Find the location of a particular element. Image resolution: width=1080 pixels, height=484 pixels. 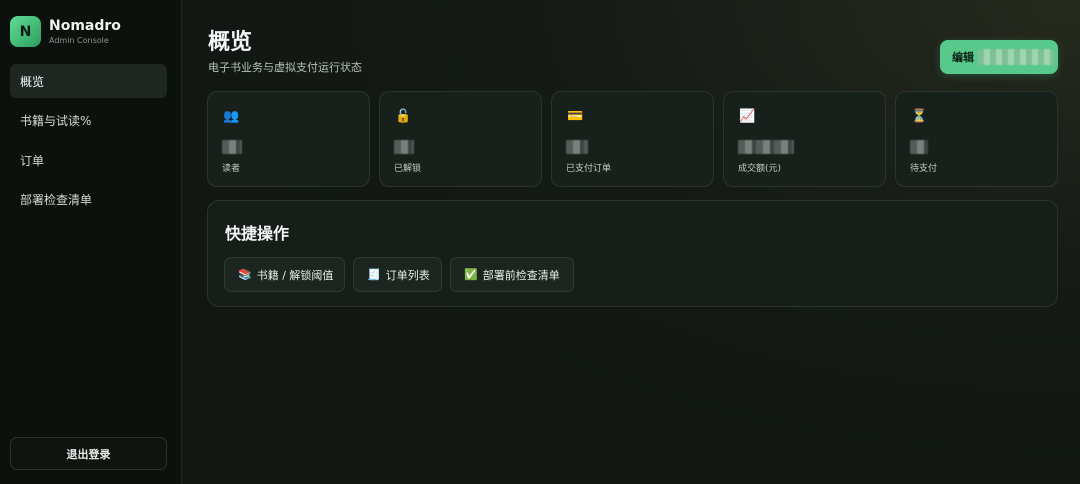

logo: N is located at coordinates (25, 31).